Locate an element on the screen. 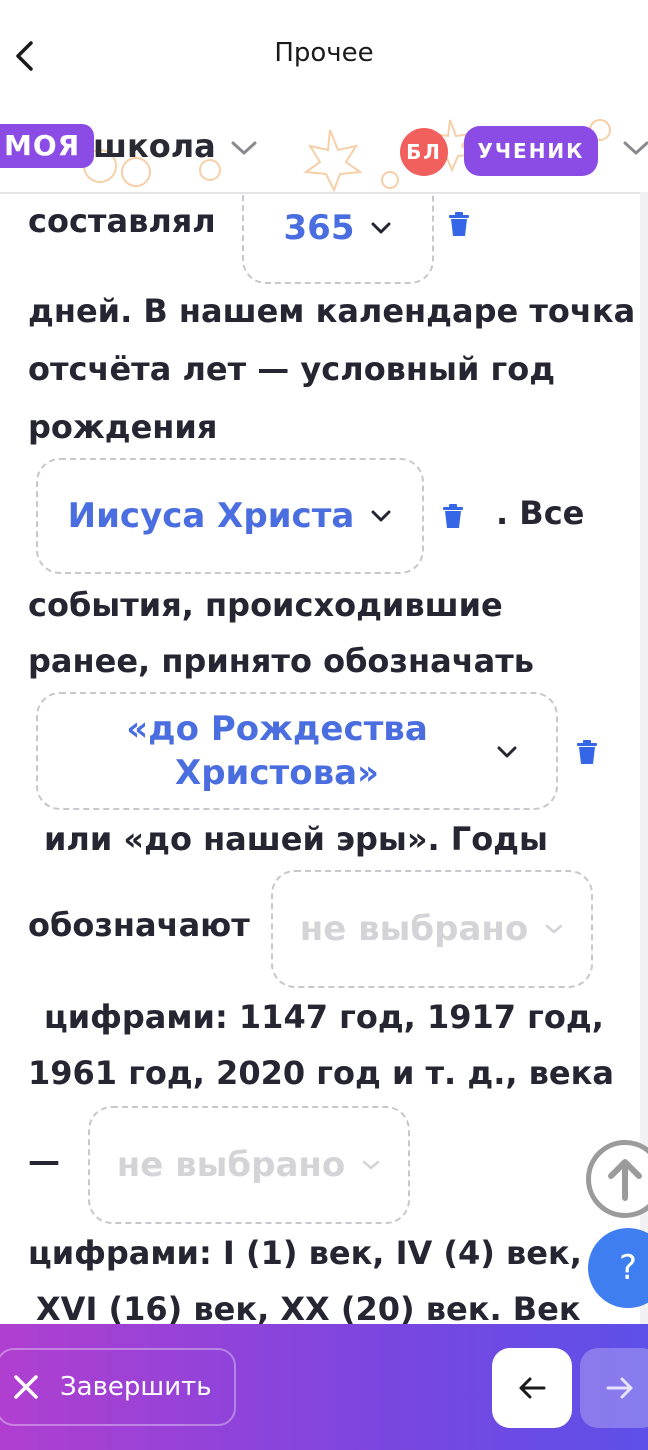 The height and width of the screenshot is (1450, 648). text-line: или «до нашей эры». Годы is located at coordinates (296, 839).